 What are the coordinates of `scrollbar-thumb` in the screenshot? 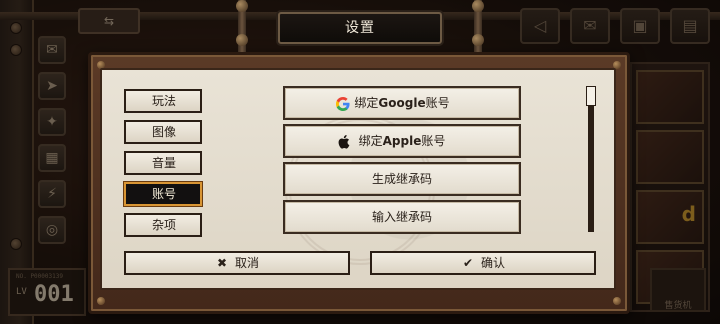 It's located at (591, 96).